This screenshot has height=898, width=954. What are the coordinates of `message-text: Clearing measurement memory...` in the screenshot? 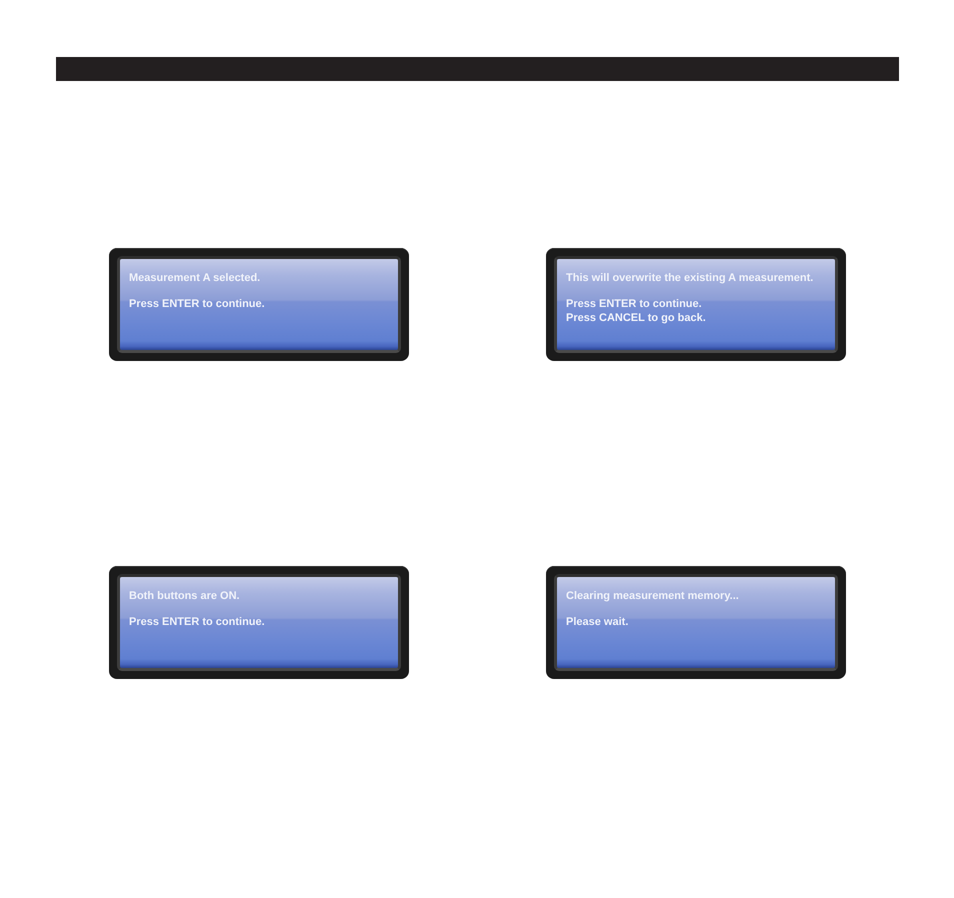 It's located at (652, 596).